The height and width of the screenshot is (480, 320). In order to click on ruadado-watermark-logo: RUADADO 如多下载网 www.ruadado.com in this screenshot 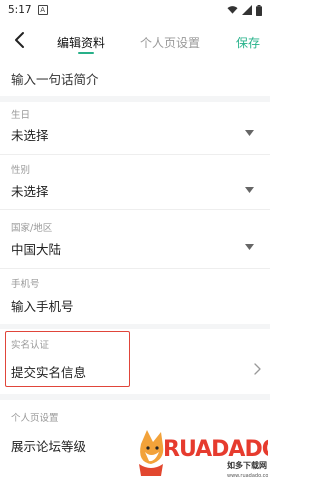, I will do `click(203, 454)`.